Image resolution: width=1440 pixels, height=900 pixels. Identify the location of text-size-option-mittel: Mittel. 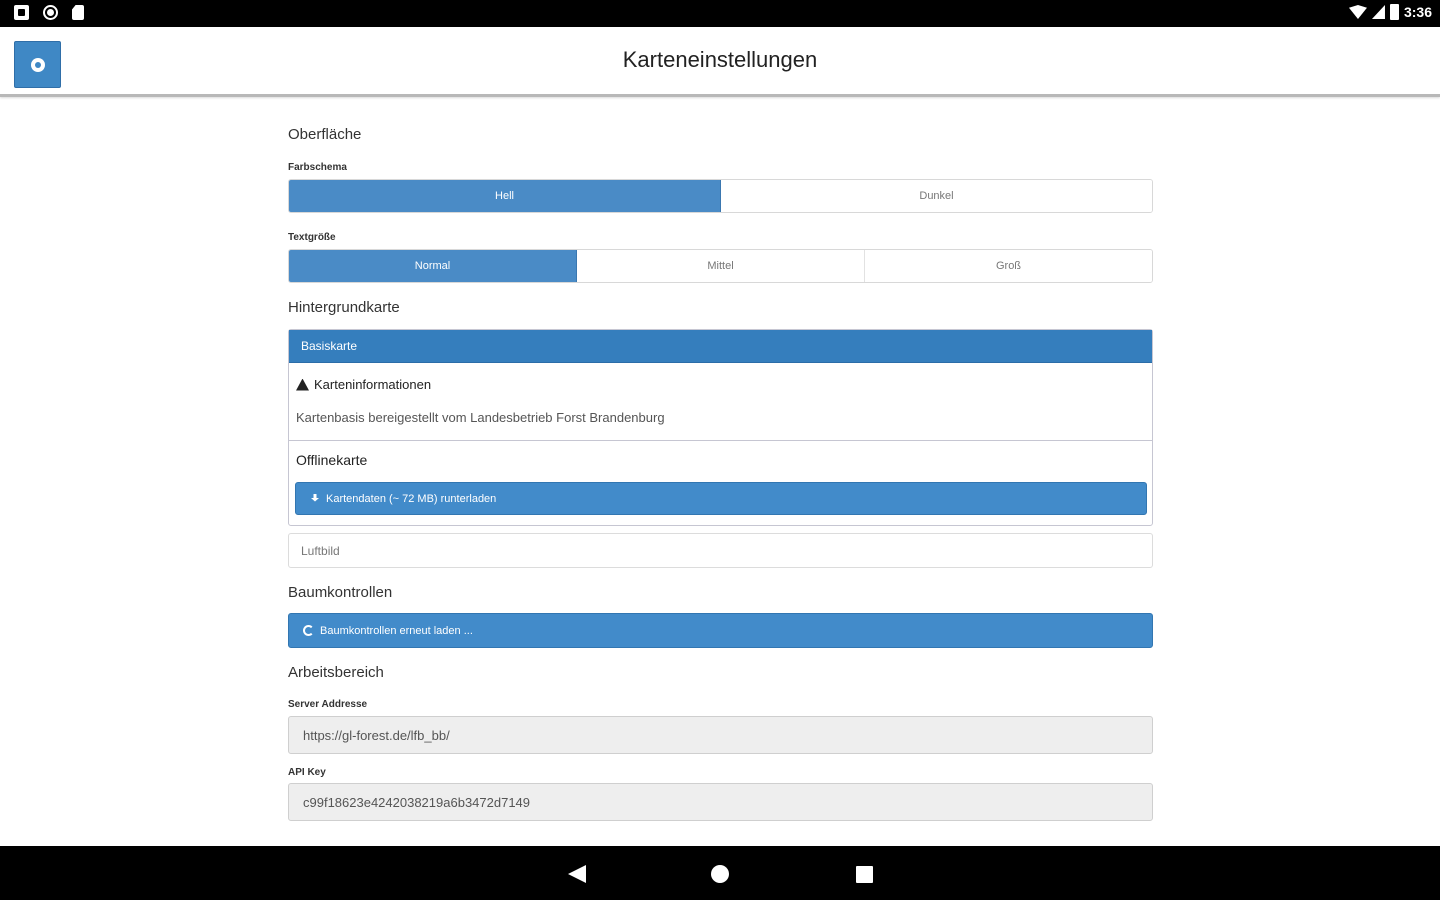
(721, 266).